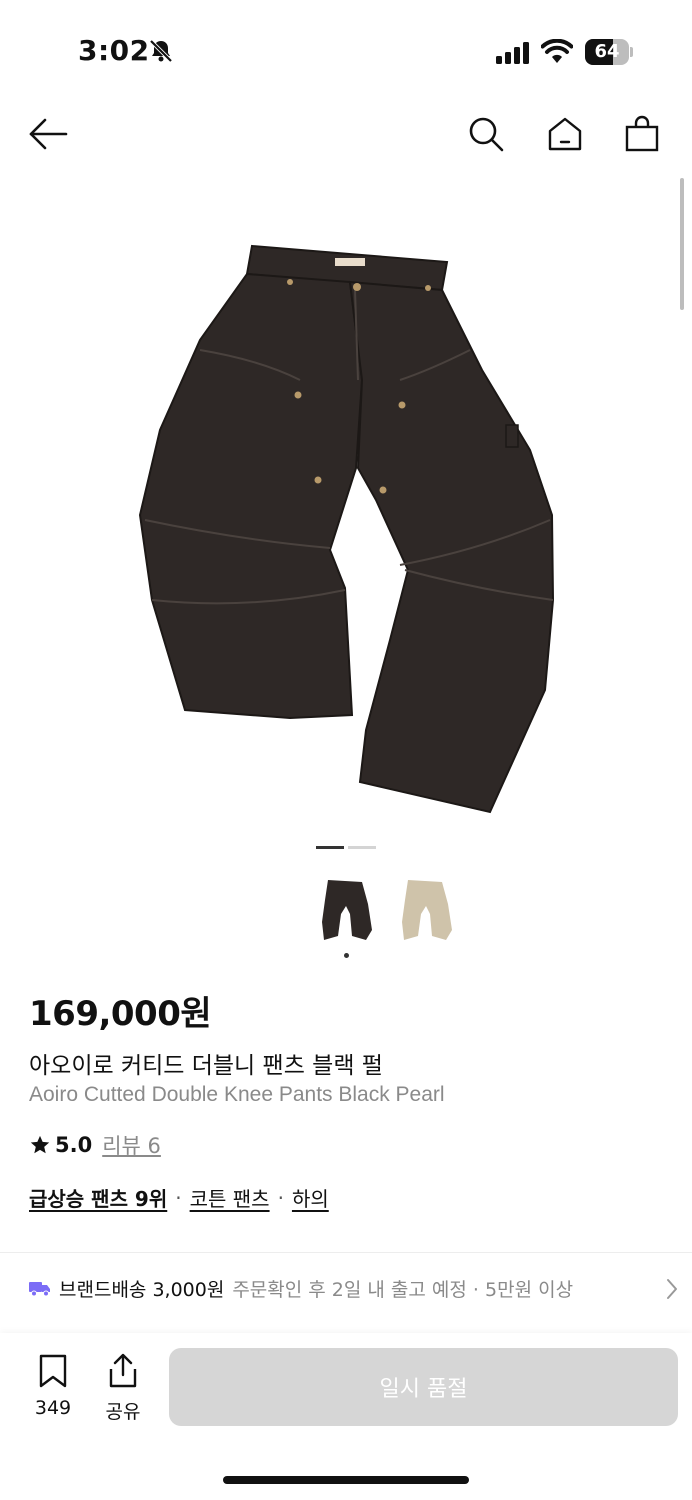 The height and width of the screenshot is (1500, 692). I want to click on category-links: 급상승 팬츠 9위 · 코튼 팬츠 · 하의, so click(179, 1197).